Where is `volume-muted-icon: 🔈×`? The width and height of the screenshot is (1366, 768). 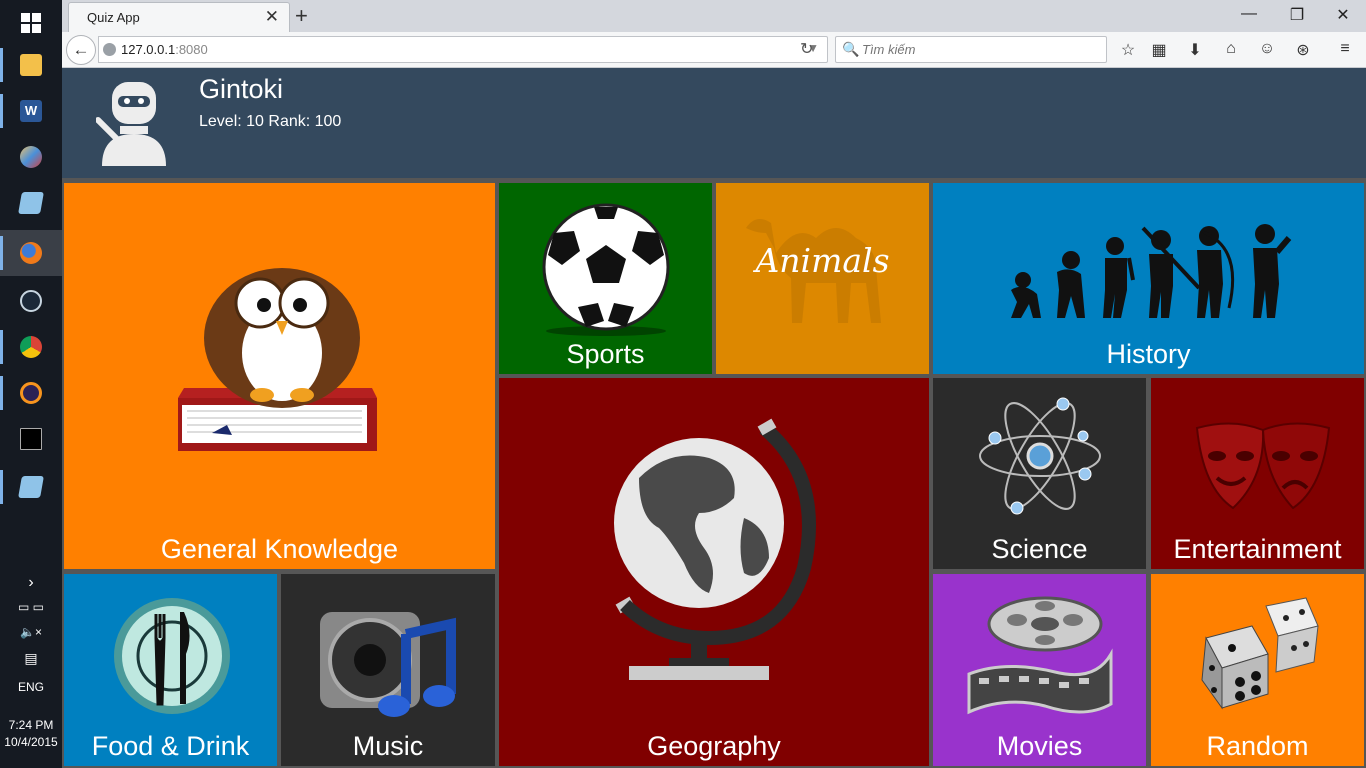 volume-muted-icon: 🔈× is located at coordinates (31, 632).